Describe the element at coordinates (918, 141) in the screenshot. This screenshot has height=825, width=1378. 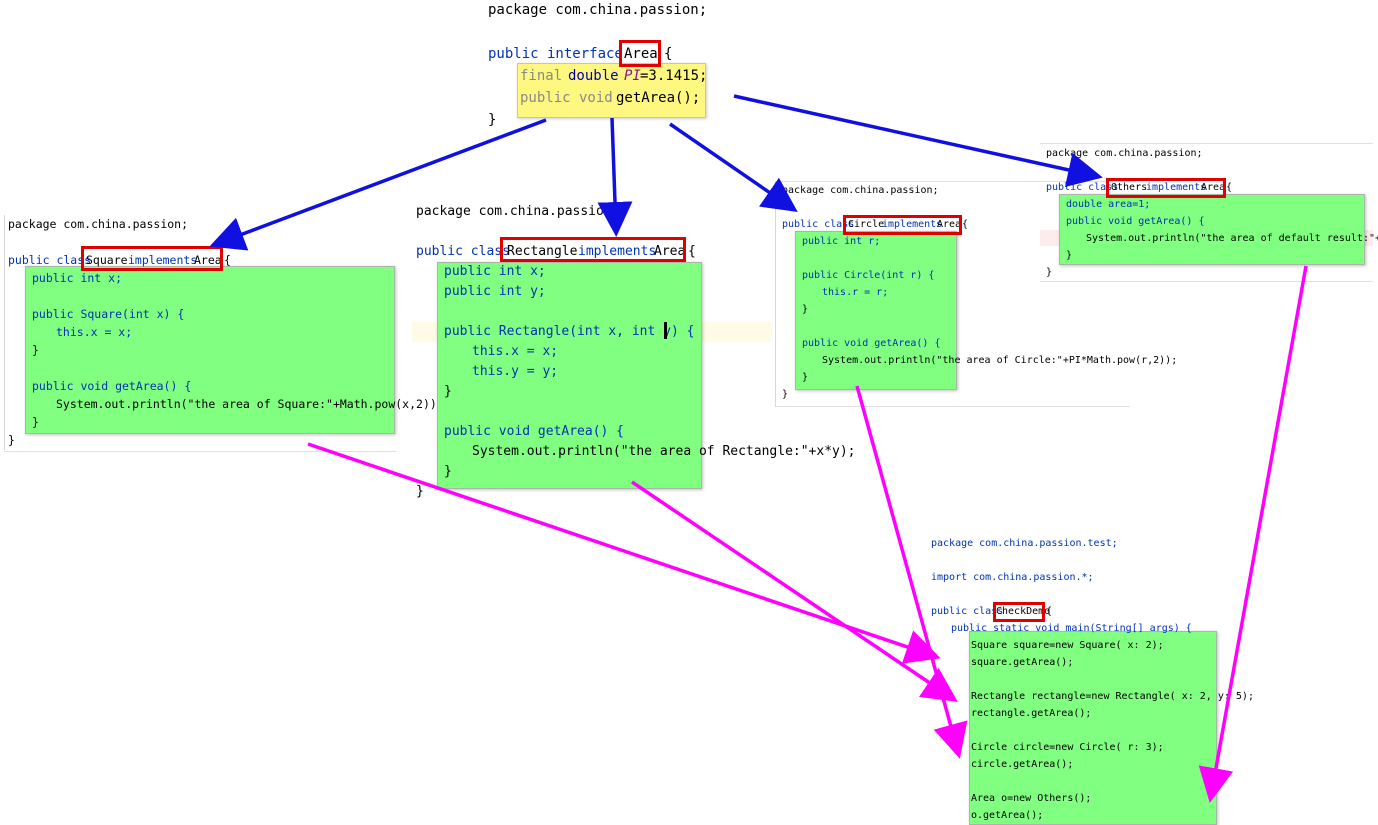
I see `arrow-area-to-others` at that location.